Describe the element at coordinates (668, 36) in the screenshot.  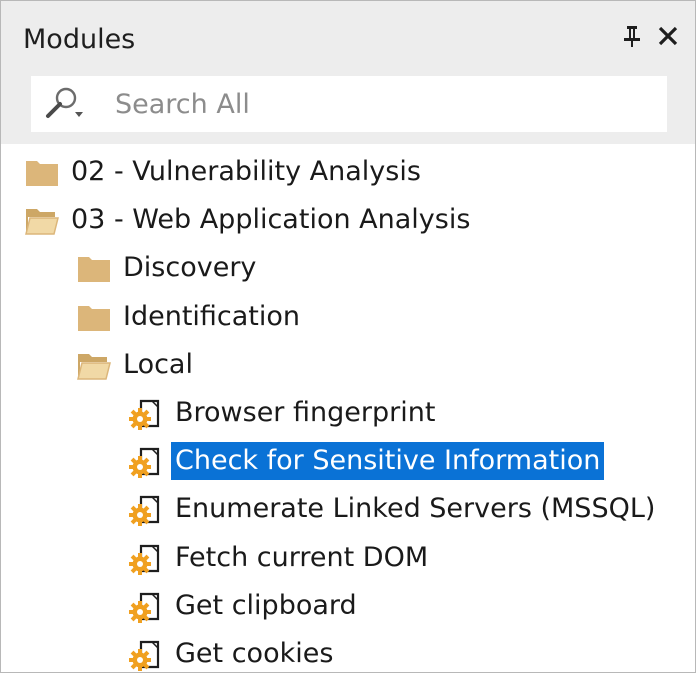
I see `close-icon` at that location.